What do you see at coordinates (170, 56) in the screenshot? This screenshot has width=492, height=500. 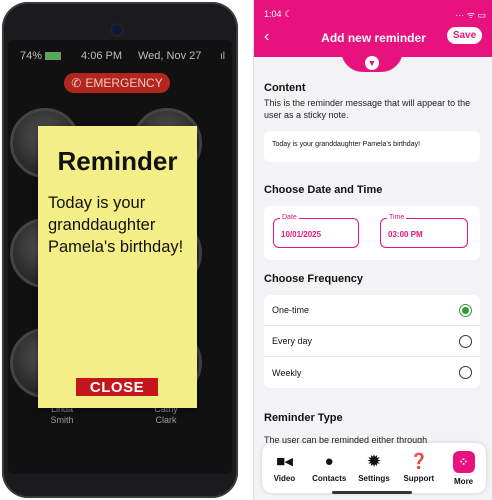 I see `device-date: Wed, Nov 27` at bounding box center [170, 56].